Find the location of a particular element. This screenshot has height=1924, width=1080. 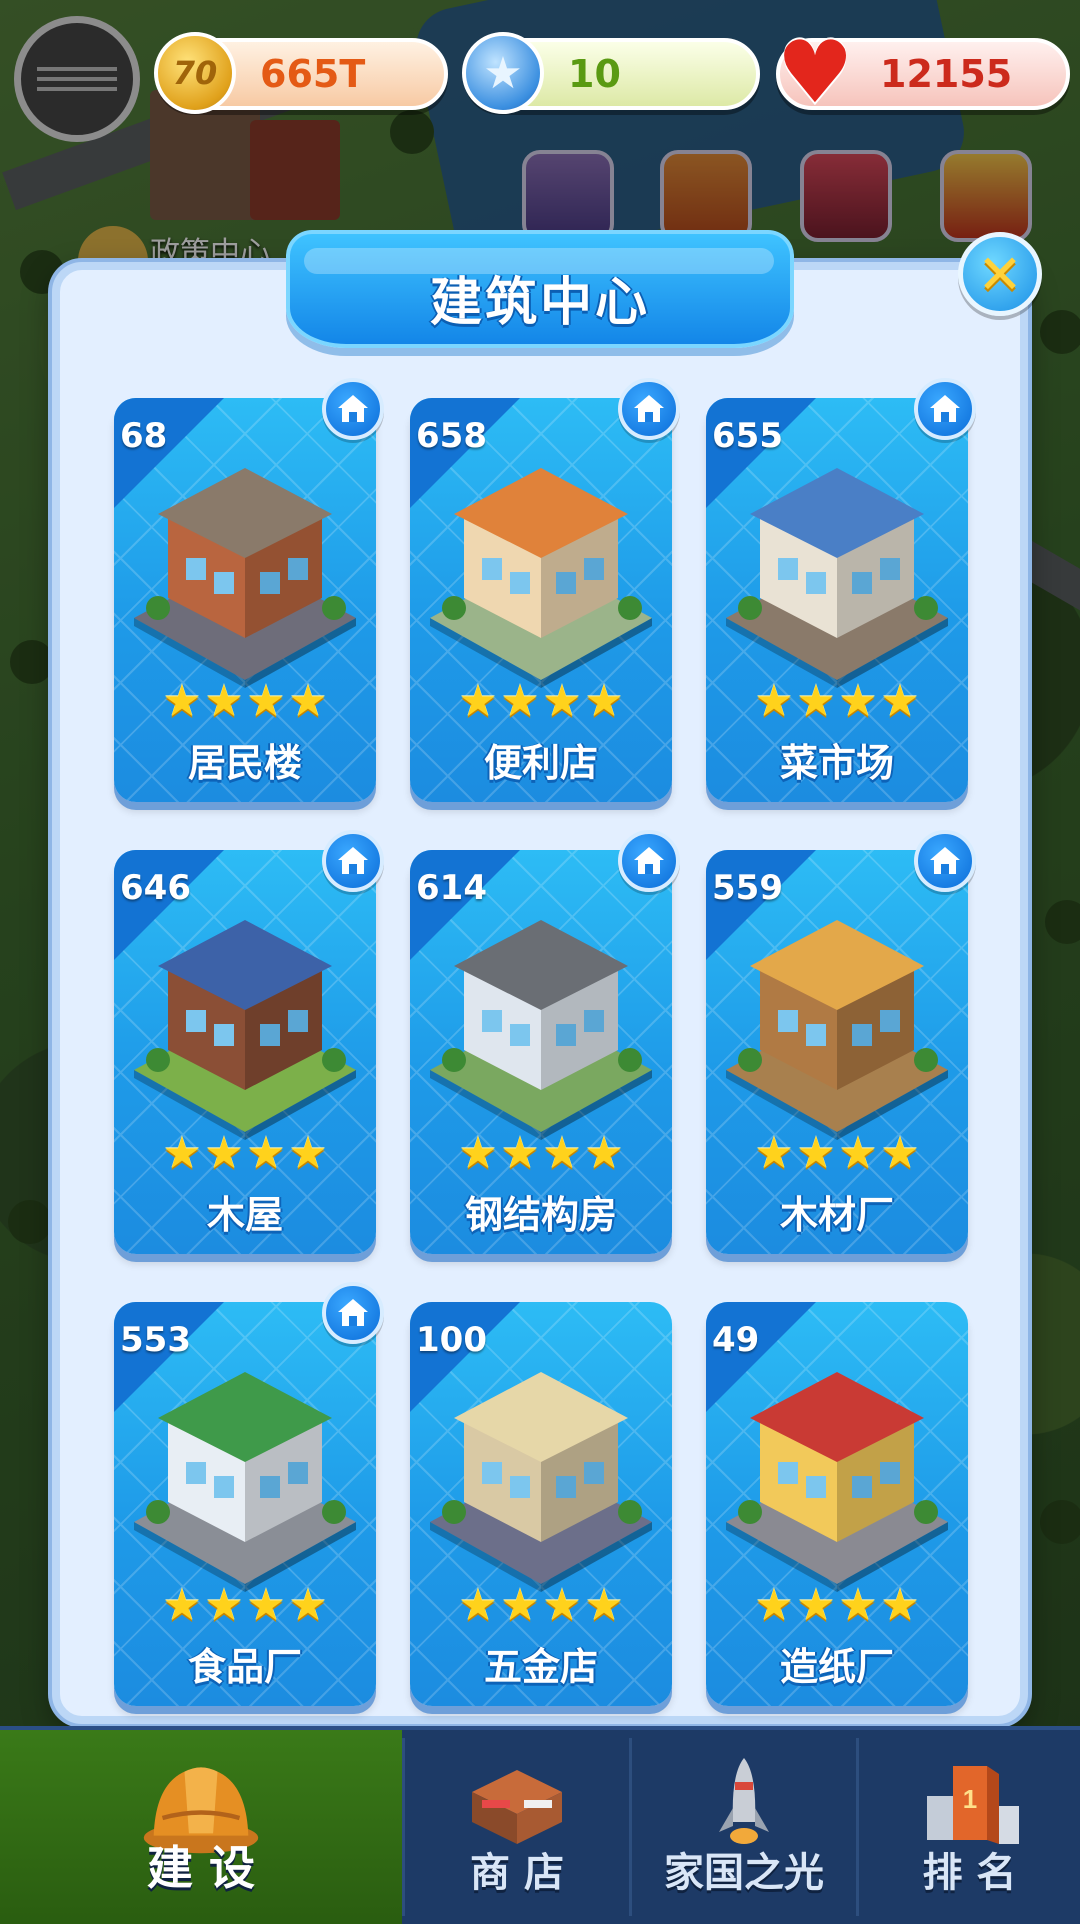

building-card: 655 ★★★★ 菜市场 is located at coordinates (837, 600).